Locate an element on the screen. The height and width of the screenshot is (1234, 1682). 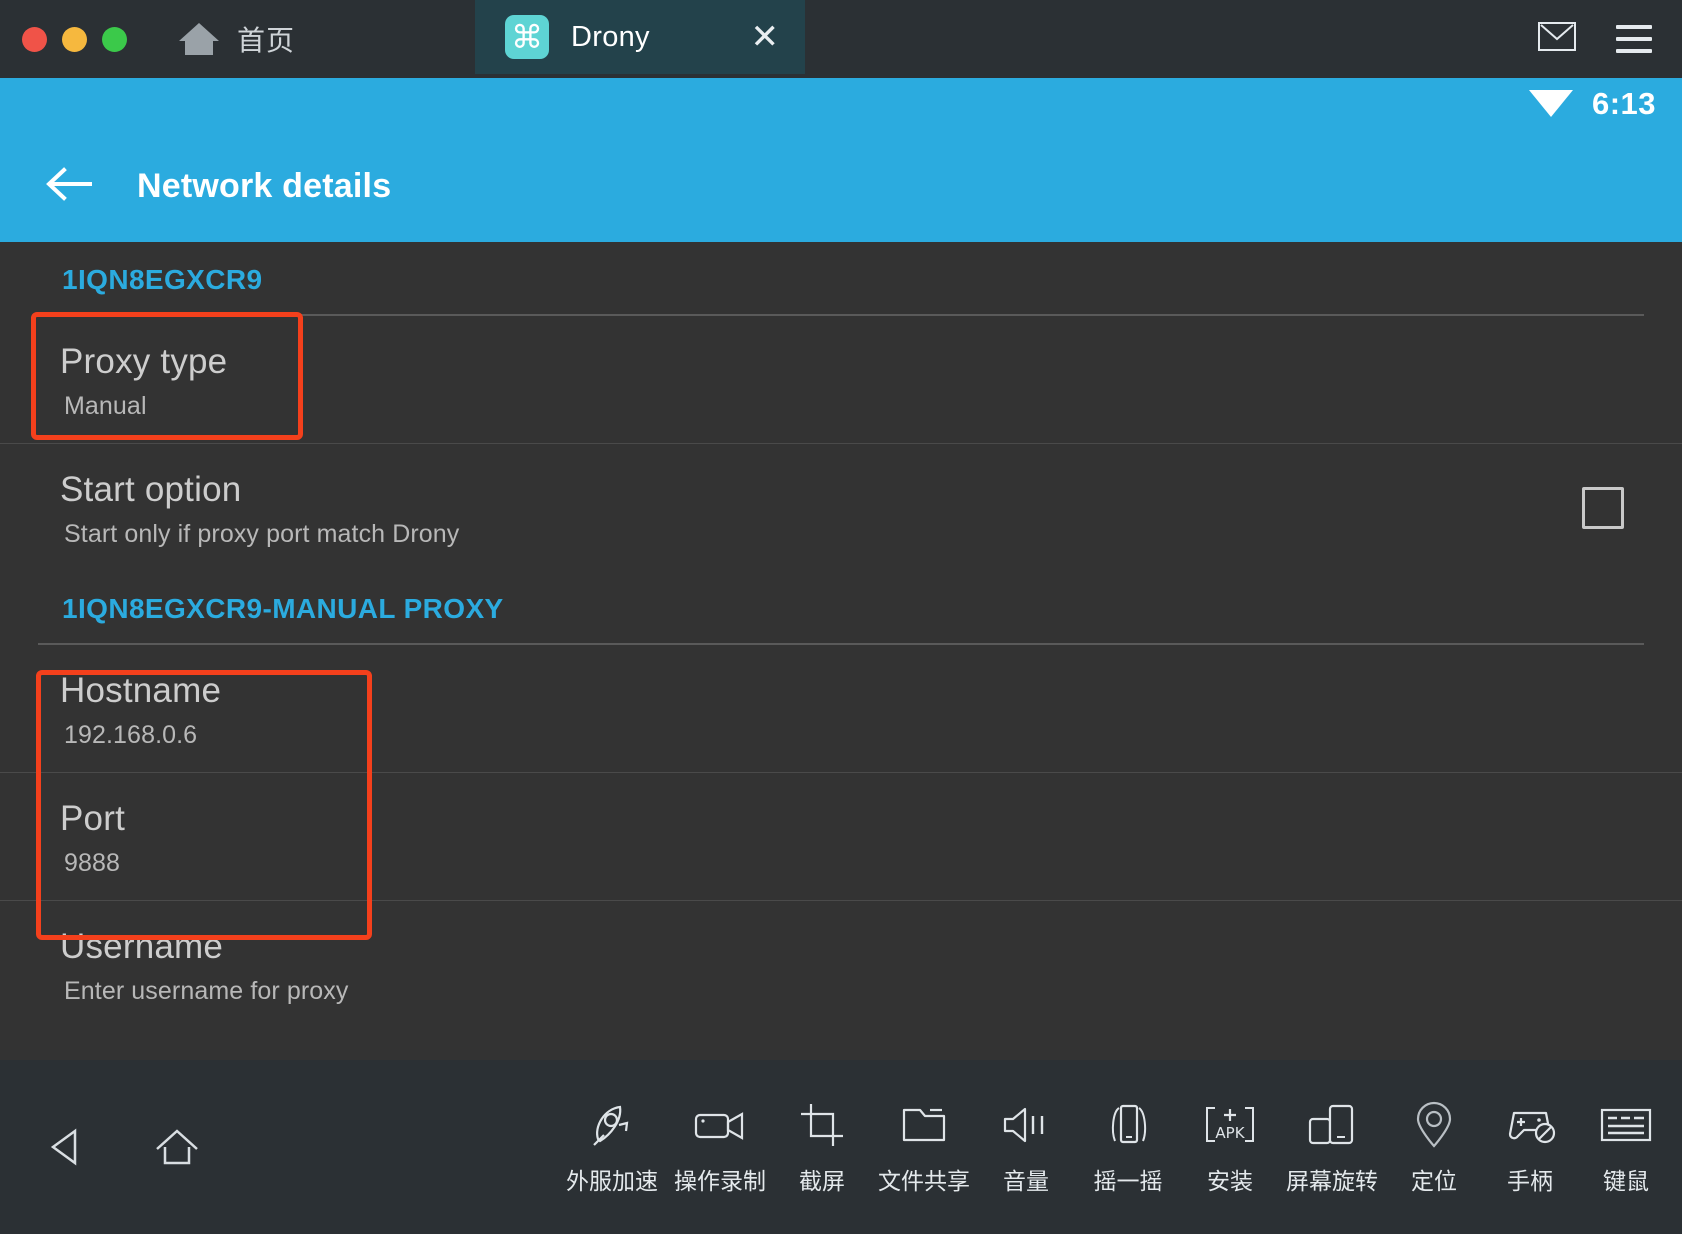
tool-label: 手柄 is located at coordinates (1530, 1182).